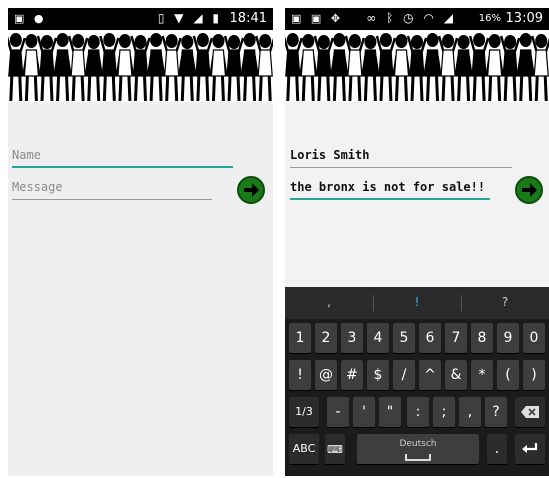 The width and height of the screenshot is (549, 478). I want to click on status-right-icons: ∞ ᛒ ◷ ◠ ◢, so click(412, 18).